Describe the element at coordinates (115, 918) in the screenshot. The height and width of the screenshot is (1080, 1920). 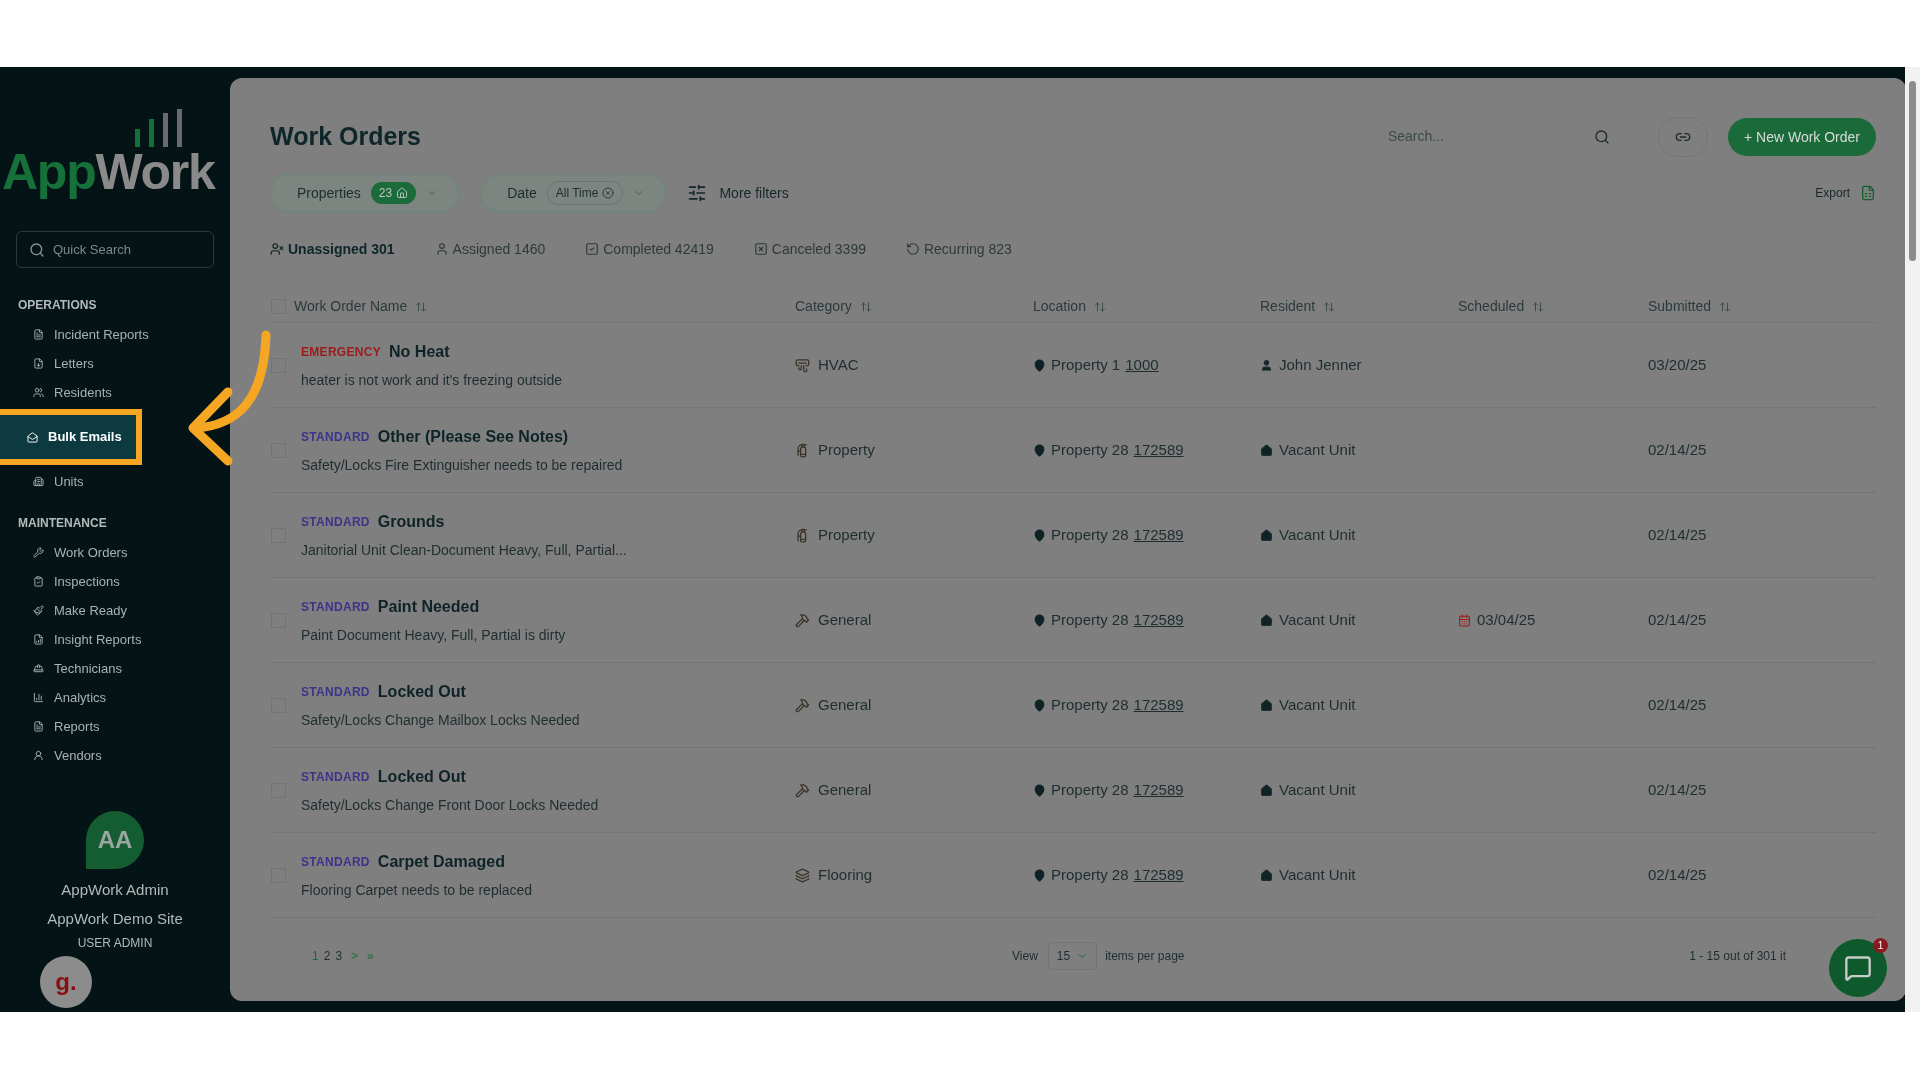
I see `site-name: AppWork Demo Site` at that location.